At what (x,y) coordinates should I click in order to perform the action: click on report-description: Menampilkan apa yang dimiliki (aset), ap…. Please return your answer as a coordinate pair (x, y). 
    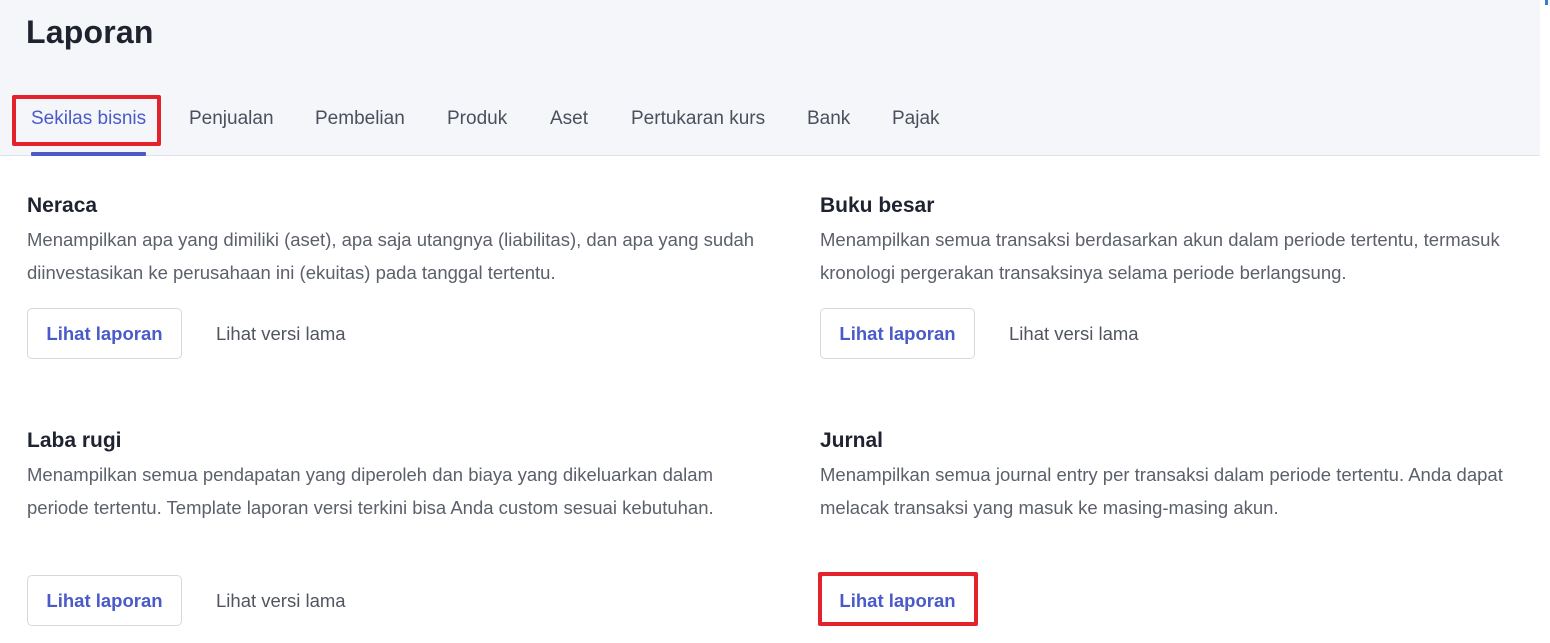
    Looking at the image, I should click on (391, 256).